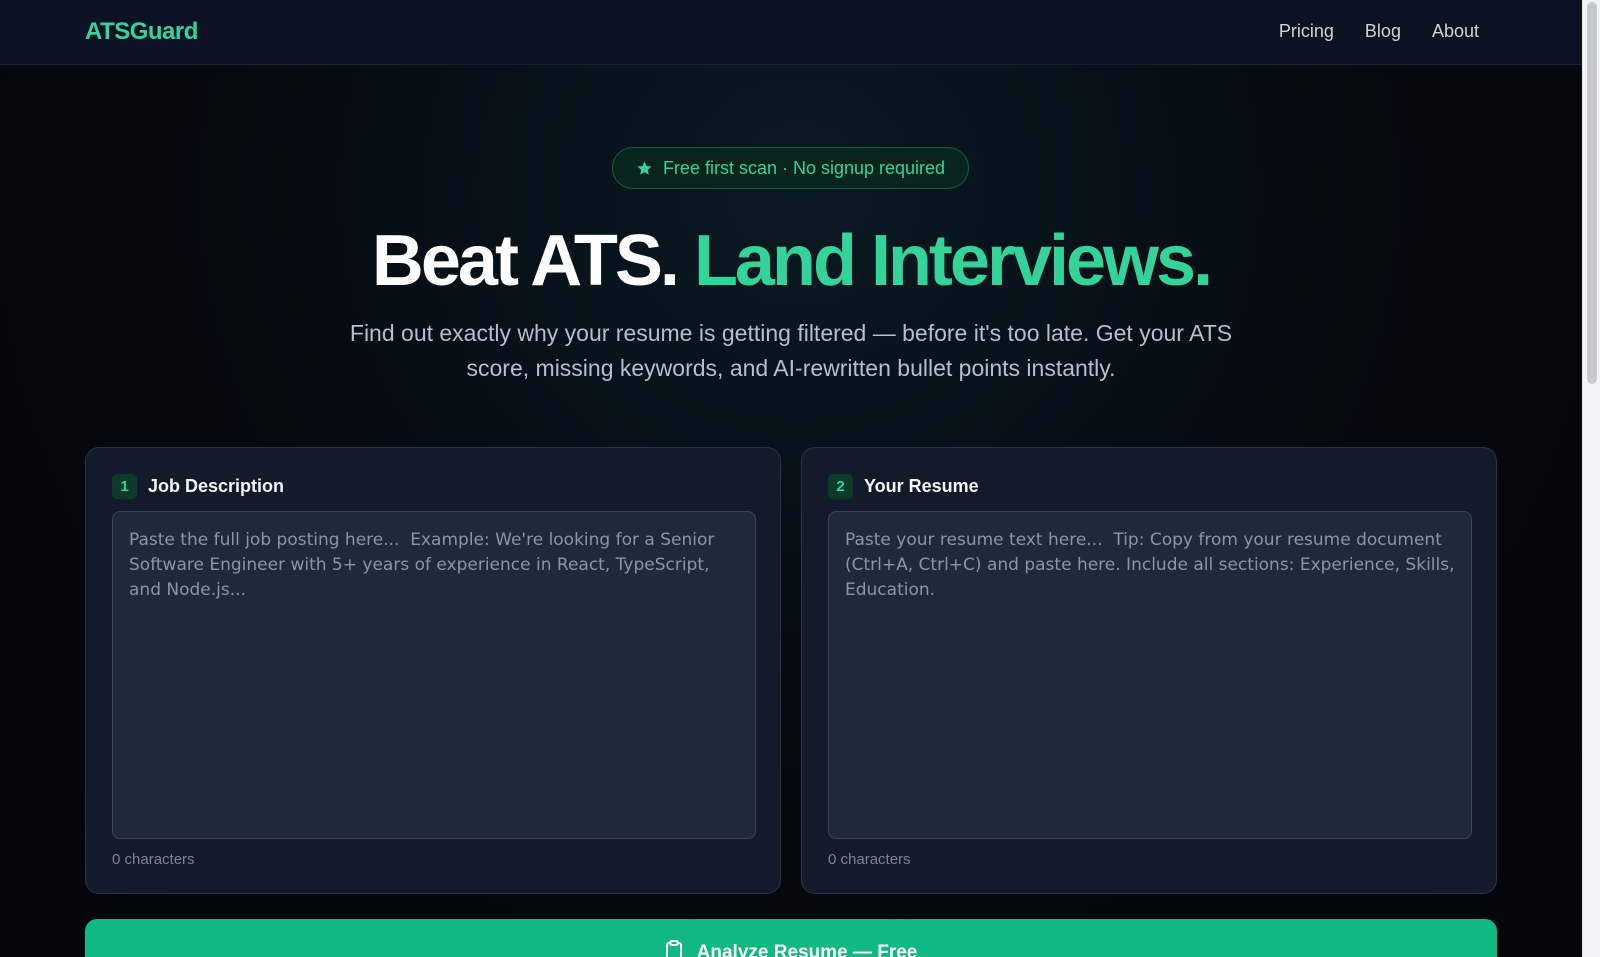 The width and height of the screenshot is (1600, 957). Describe the element at coordinates (644, 167) in the screenshot. I see `star-icon` at that location.